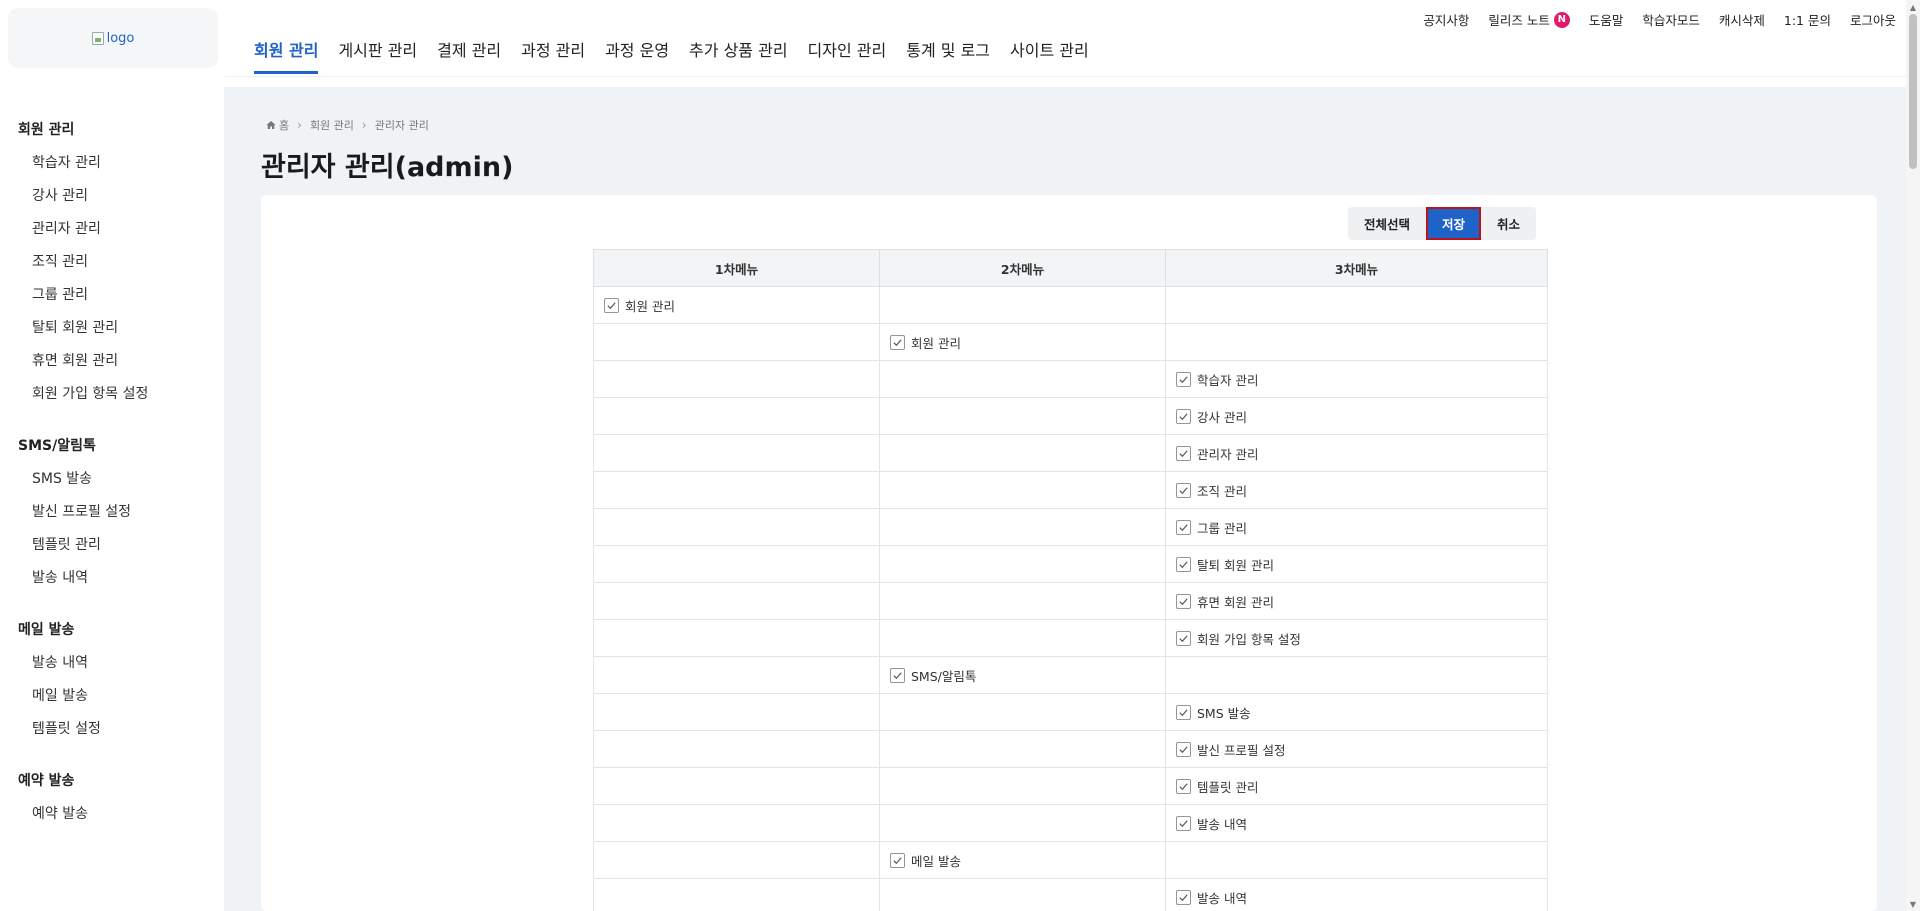 This screenshot has width=1920, height=911. What do you see at coordinates (121, 326) in the screenshot?
I see `sidebar-item: 탈퇴 회원 관리` at bounding box center [121, 326].